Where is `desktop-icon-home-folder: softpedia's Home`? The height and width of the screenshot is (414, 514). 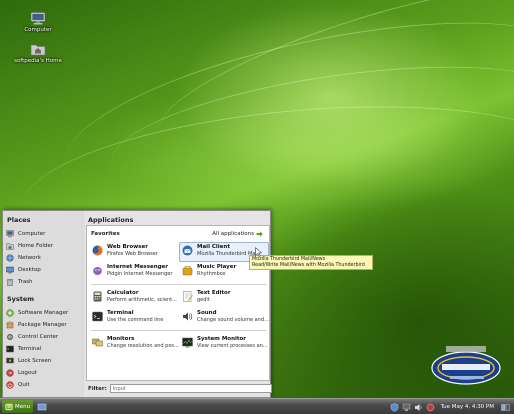 desktop-icon-home-folder: softpedia's Home is located at coordinates (38, 53).